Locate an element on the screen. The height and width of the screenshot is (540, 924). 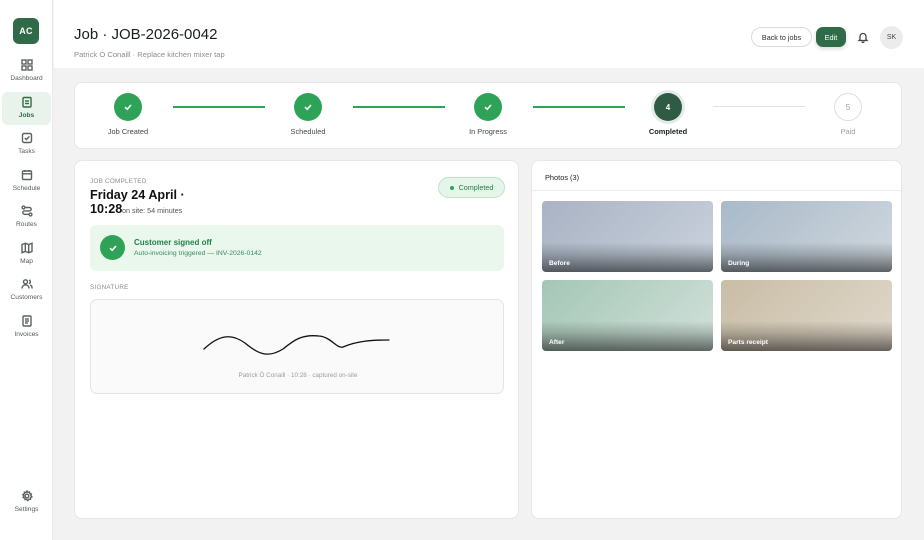
step-number: 4 is located at coordinates (668, 107).